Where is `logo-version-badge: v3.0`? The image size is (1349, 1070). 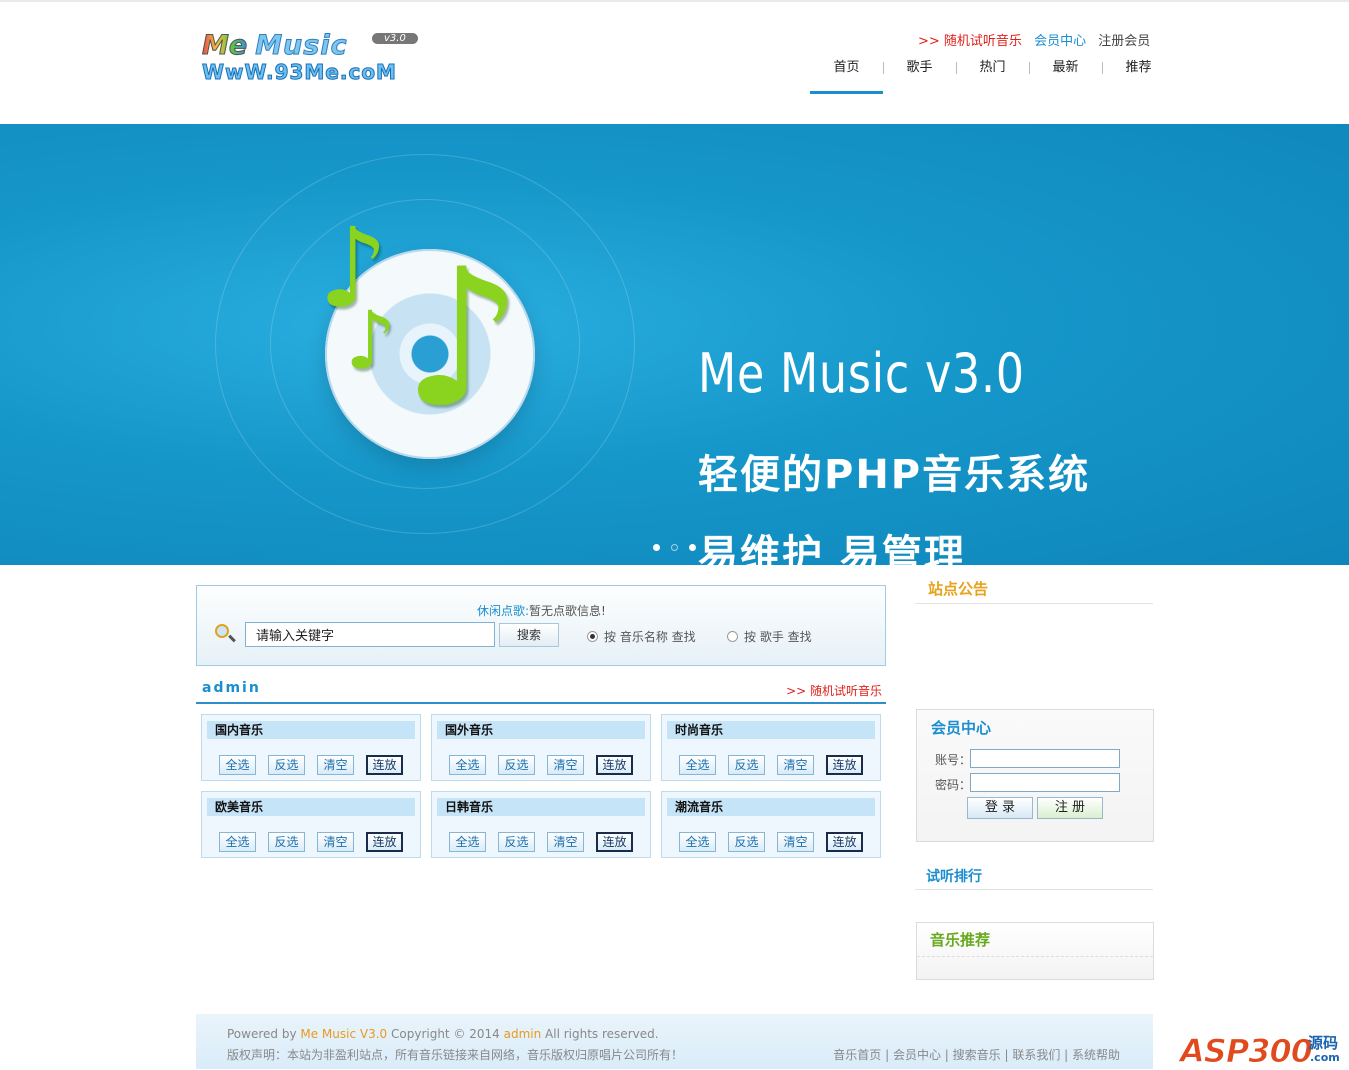 logo-version-badge: v3.0 is located at coordinates (395, 38).